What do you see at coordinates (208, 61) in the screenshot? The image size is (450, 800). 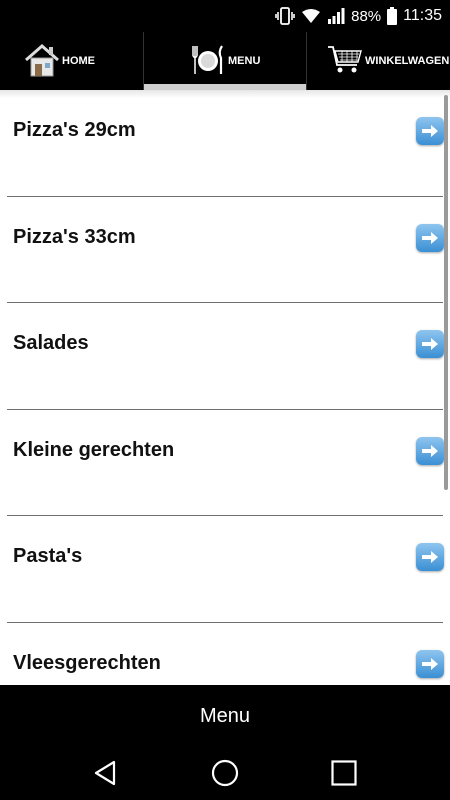 I see `plate-cutlery-icon` at bounding box center [208, 61].